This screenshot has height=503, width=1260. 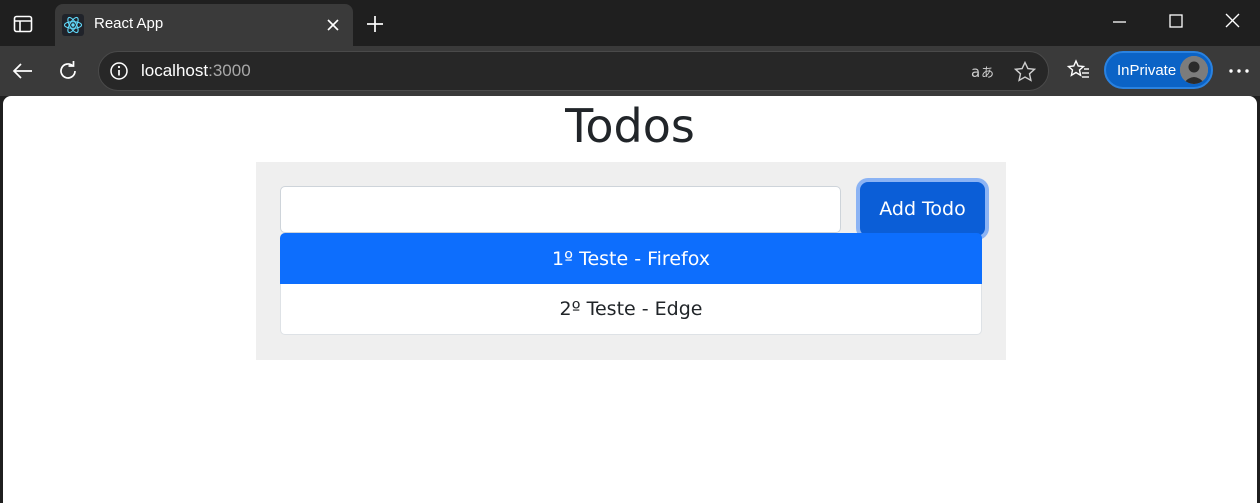 What do you see at coordinates (573, 71) in the screenshot?
I see `address-bar: localhost:3000 aあ` at bounding box center [573, 71].